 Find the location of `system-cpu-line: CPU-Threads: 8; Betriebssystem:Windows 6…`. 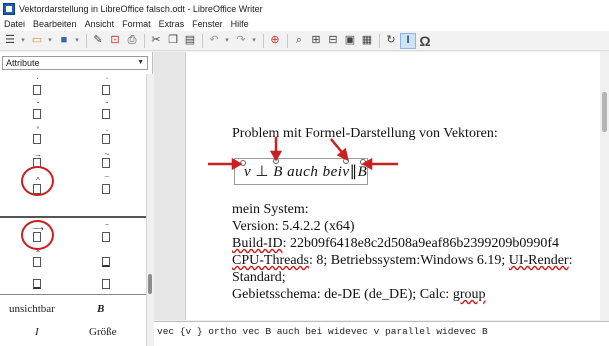

system-cpu-line: CPU-Threads: 8; Betriebssystem:Windows 6… is located at coordinates (402, 261).